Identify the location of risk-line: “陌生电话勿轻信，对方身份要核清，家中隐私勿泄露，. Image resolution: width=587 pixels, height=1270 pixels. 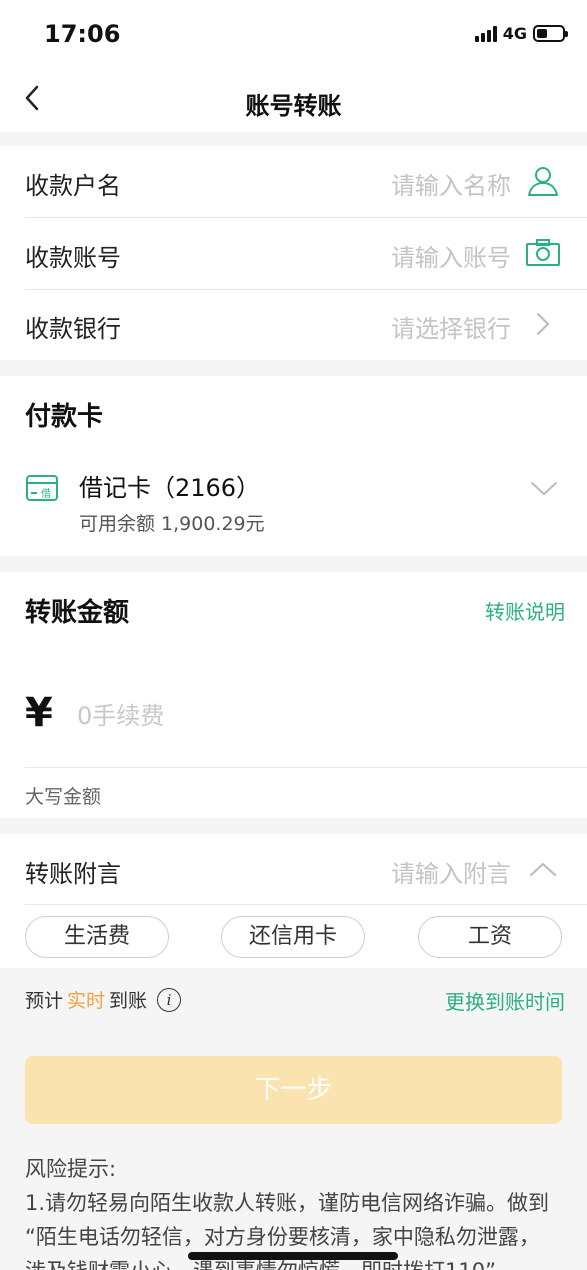
(282, 1237).